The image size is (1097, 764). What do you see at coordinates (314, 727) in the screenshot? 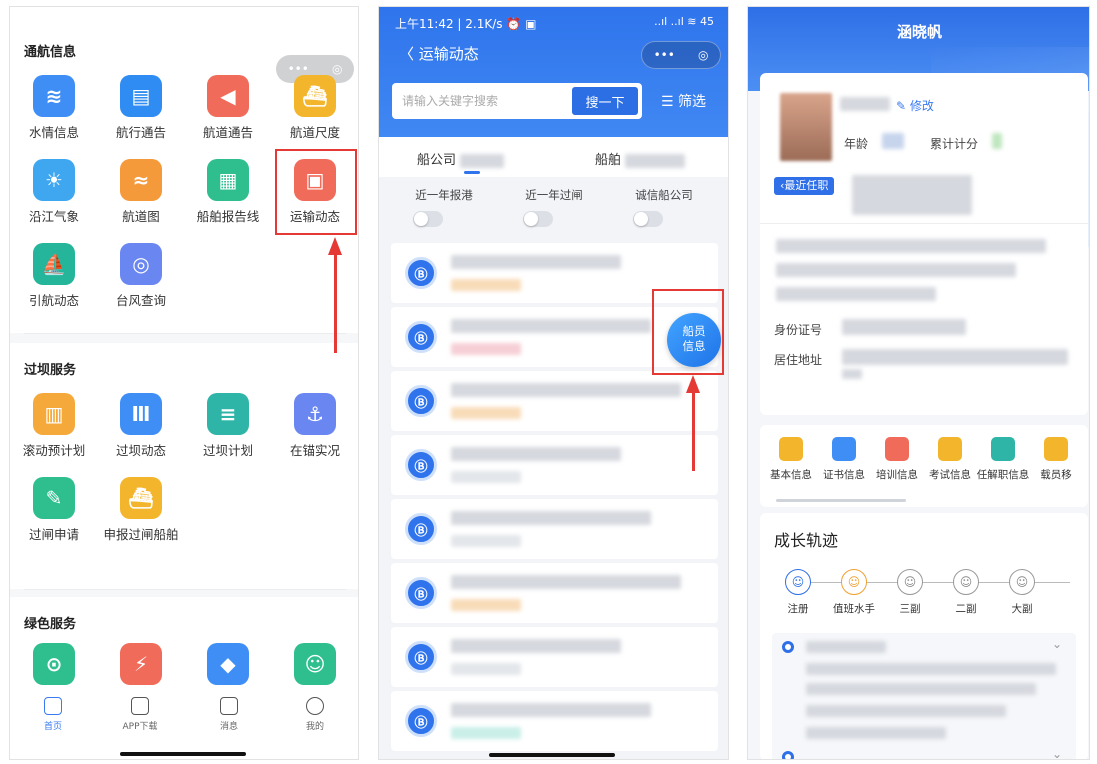
I see `tab-label: 我的` at bounding box center [314, 727].